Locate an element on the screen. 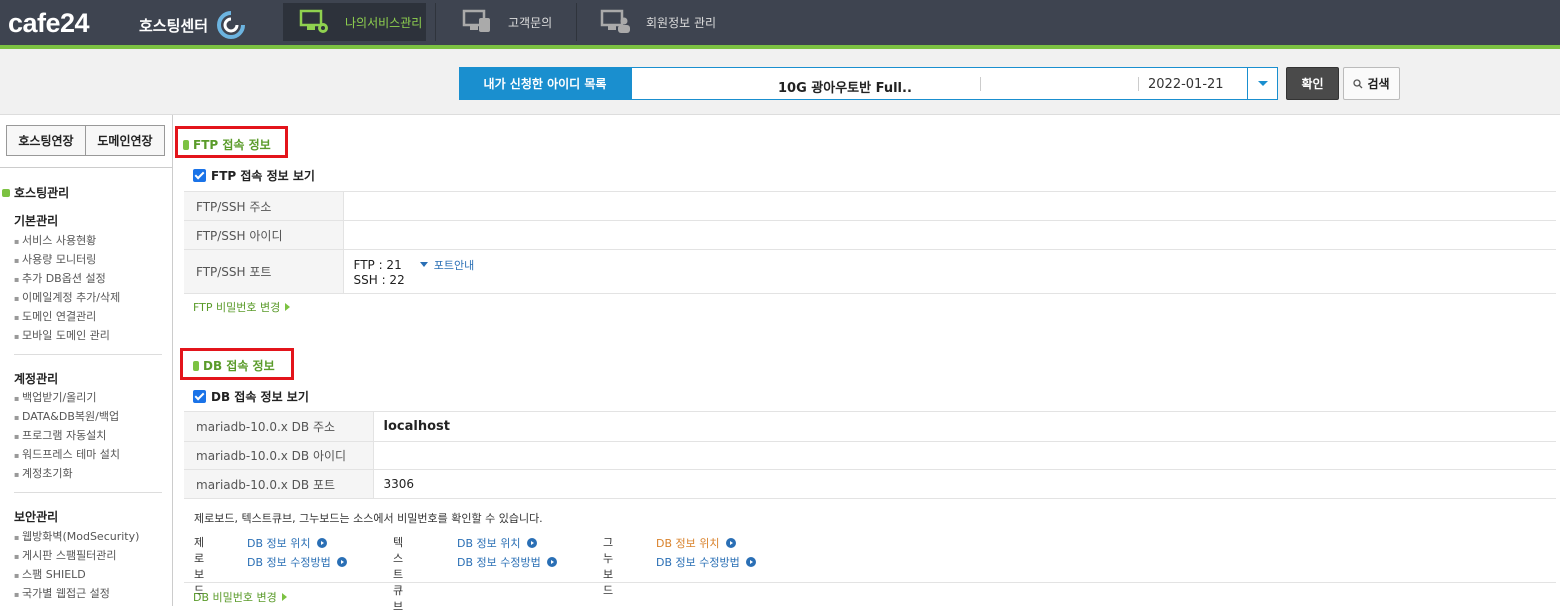 The width and height of the screenshot is (1560, 614). table-row: mariadb-10.0.x DB 아이디 is located at coordinates (870, 455).